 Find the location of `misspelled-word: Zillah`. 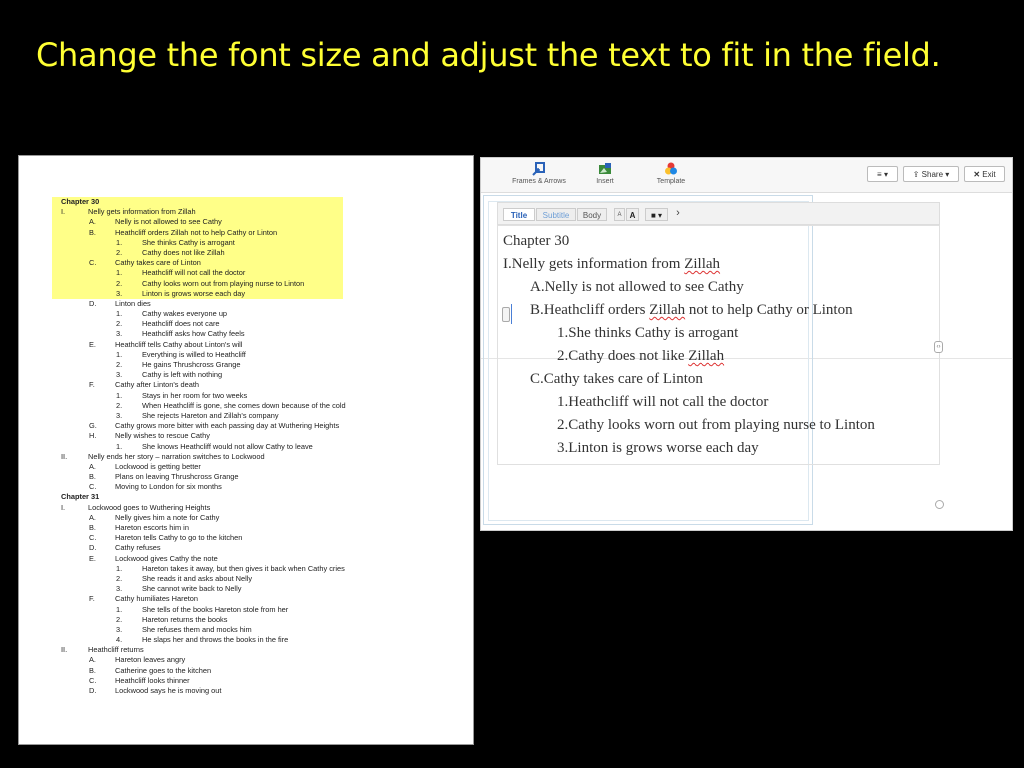

misspelled-word: Zillah is located at coordinates (702, 264).